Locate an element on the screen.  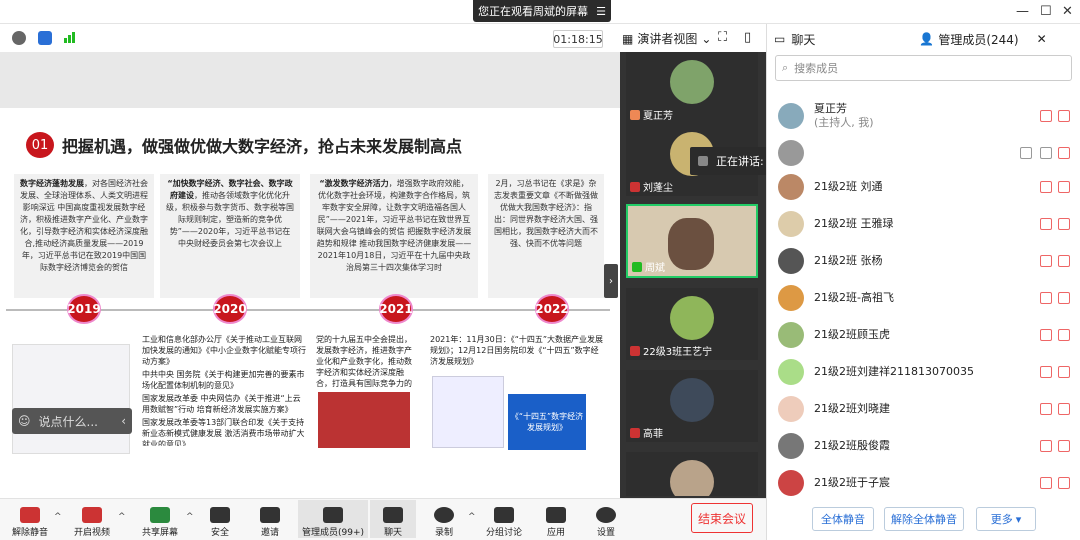
member-row: 夏正芳 (主持人, 我) is located at coordinates (925, 116).